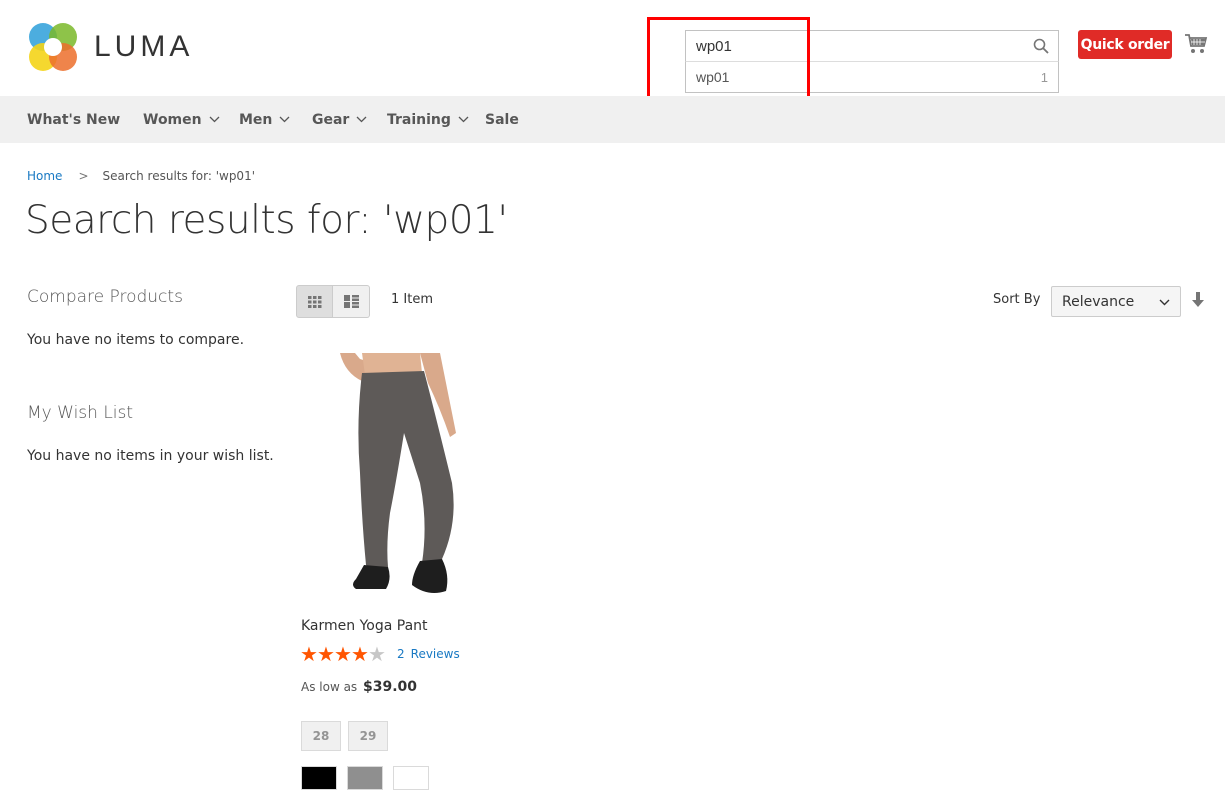 The width and height of the screenshot is (1225, 807). I want to click on nav-label: Men, so click(256, 119).